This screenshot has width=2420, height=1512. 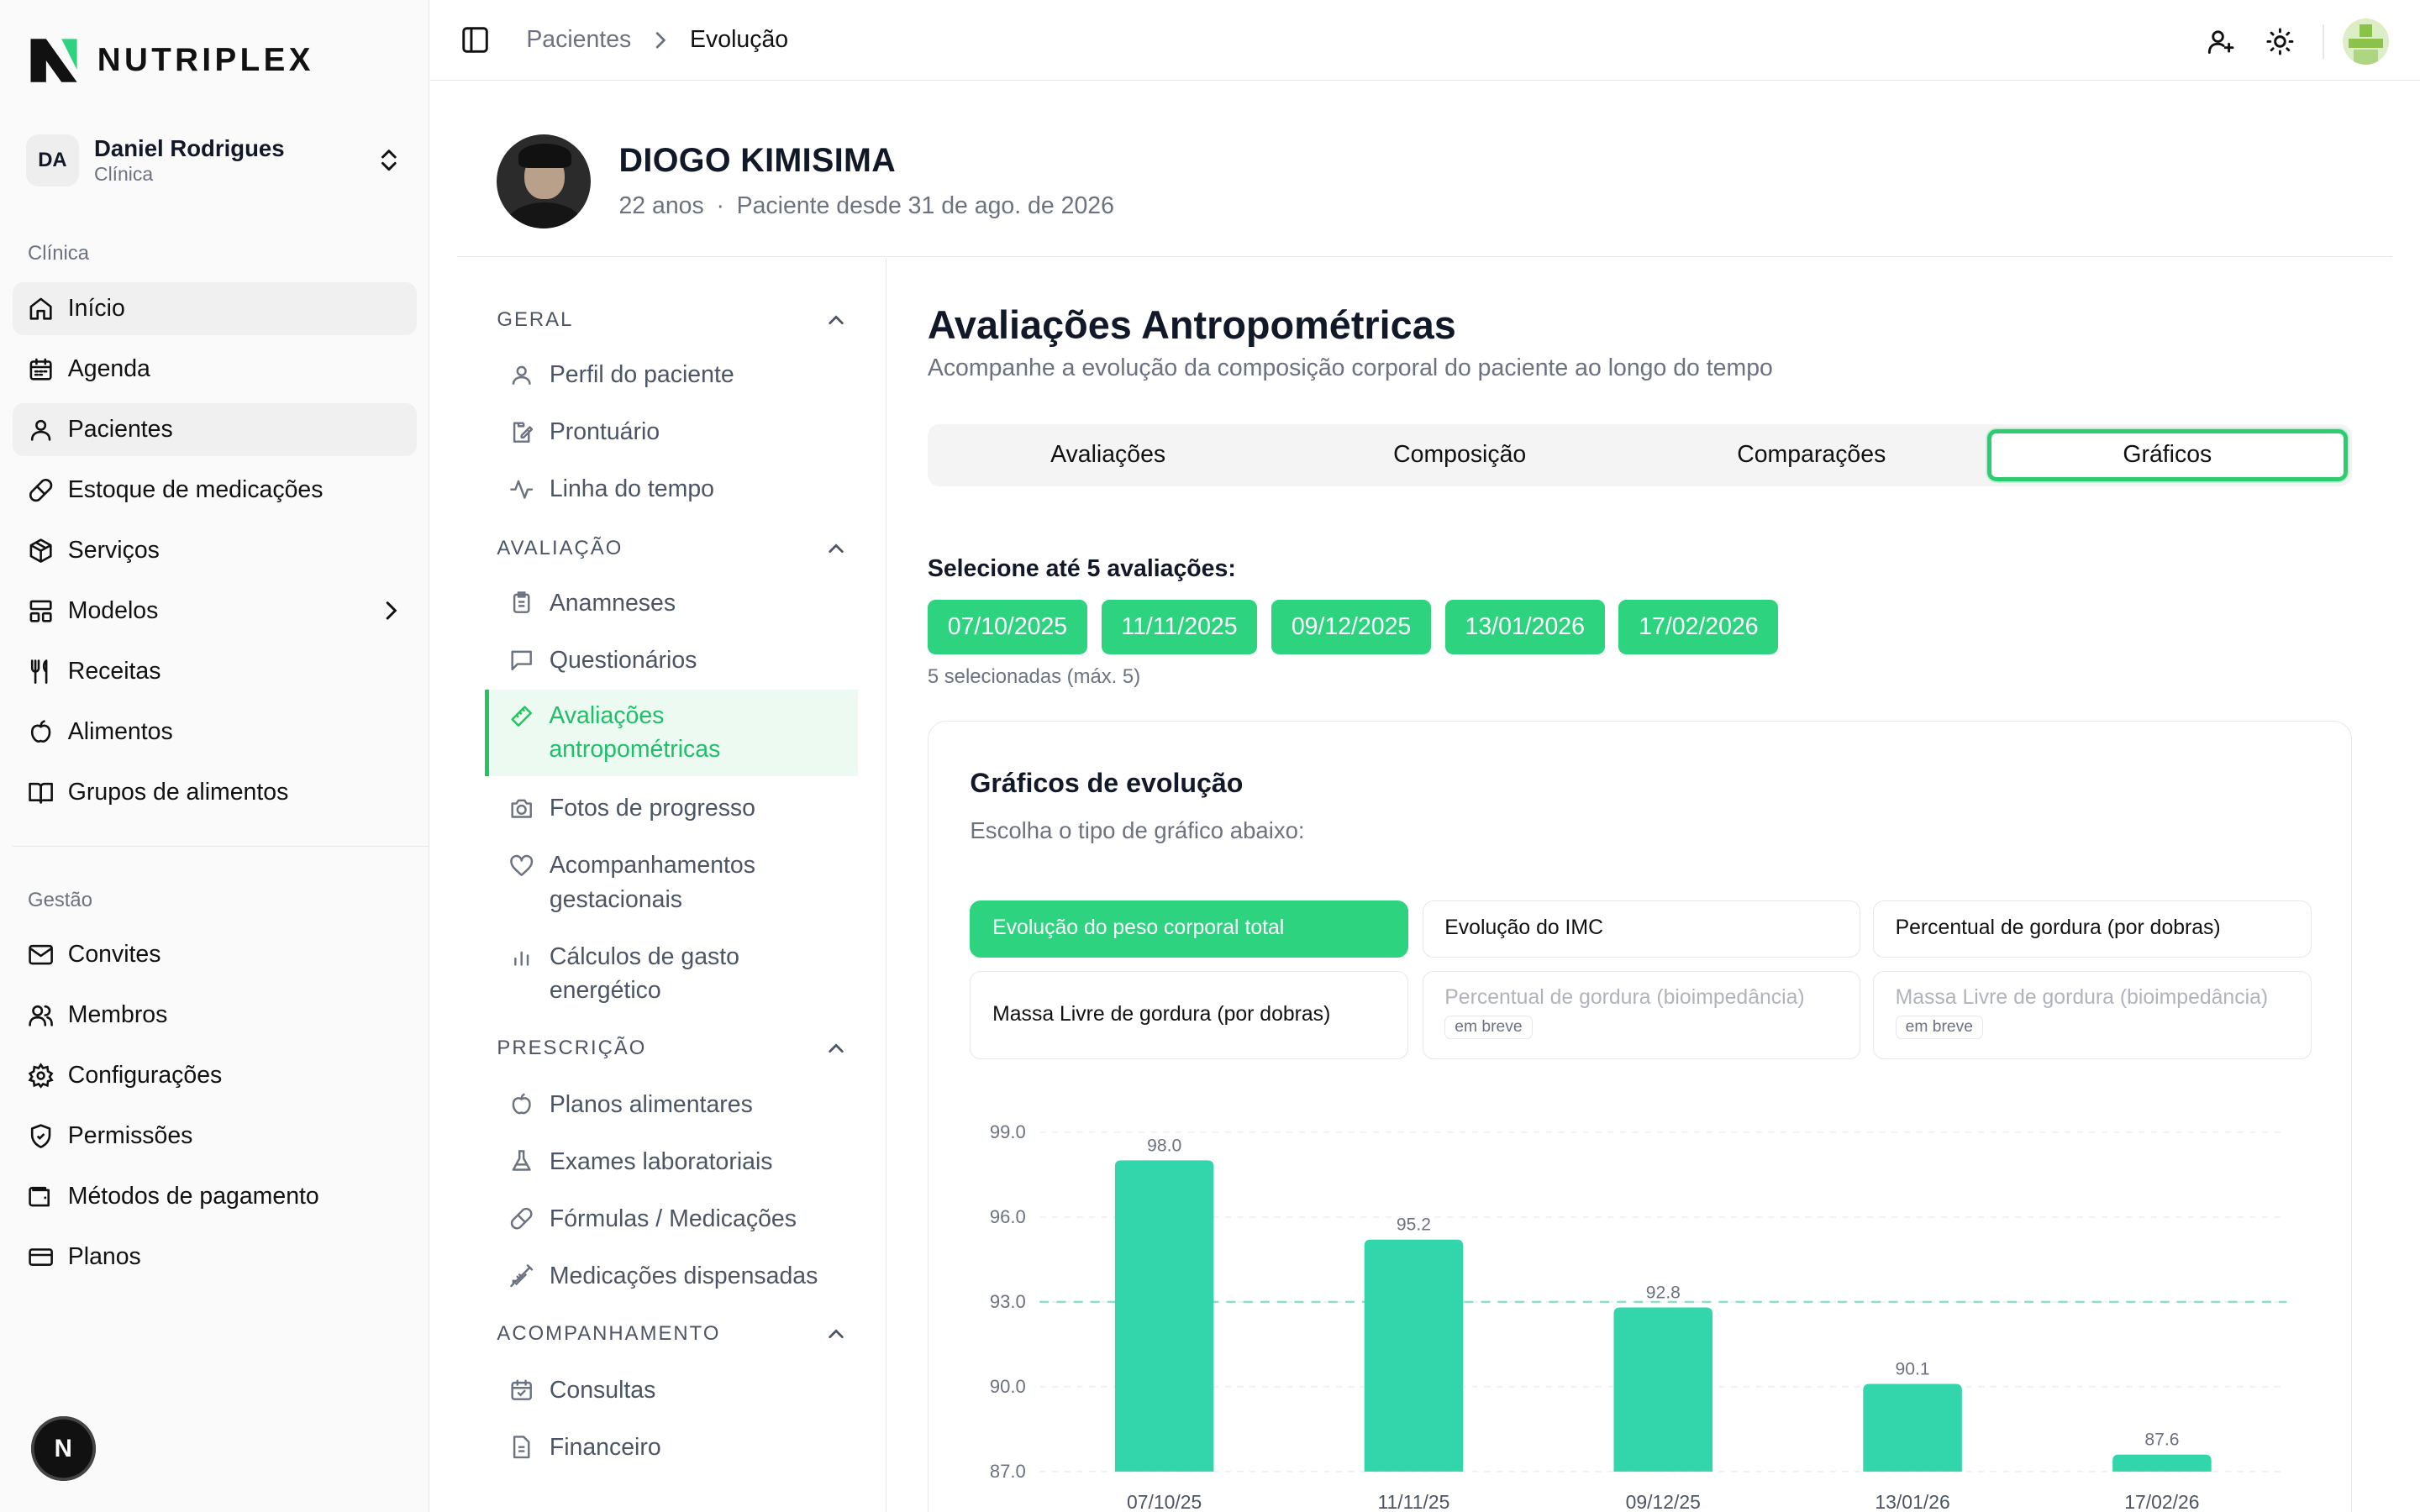 I want to click on chart-type-imc: Evolução do IMC, so click(x=1642, y=929).